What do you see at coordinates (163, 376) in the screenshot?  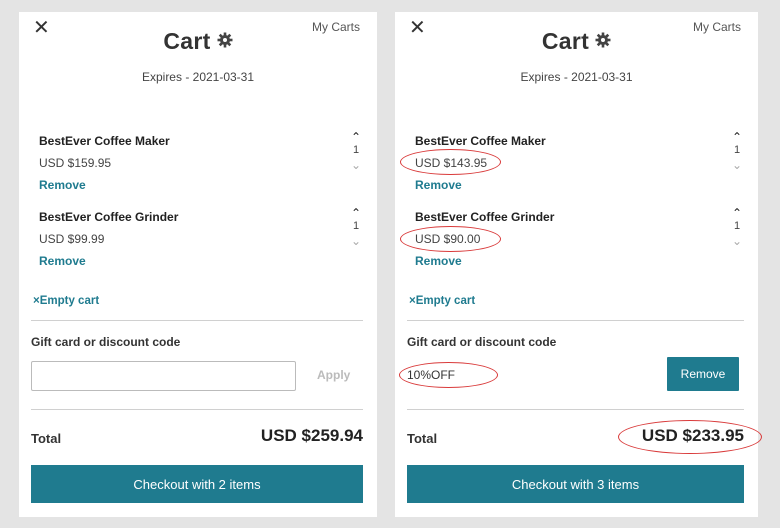 I see `gift-code-input` at bounding box center [163, 376].